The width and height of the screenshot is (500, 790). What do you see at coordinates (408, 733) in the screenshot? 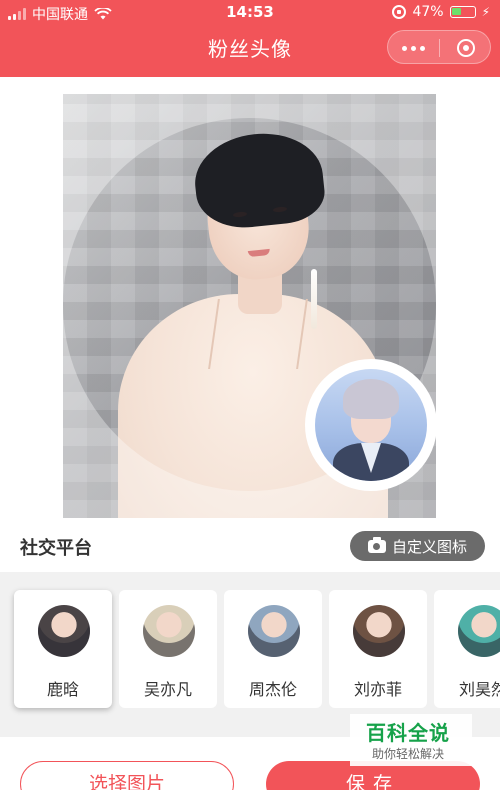
I see `watermark-title: 百科全说` at bounding box center [408, 733].